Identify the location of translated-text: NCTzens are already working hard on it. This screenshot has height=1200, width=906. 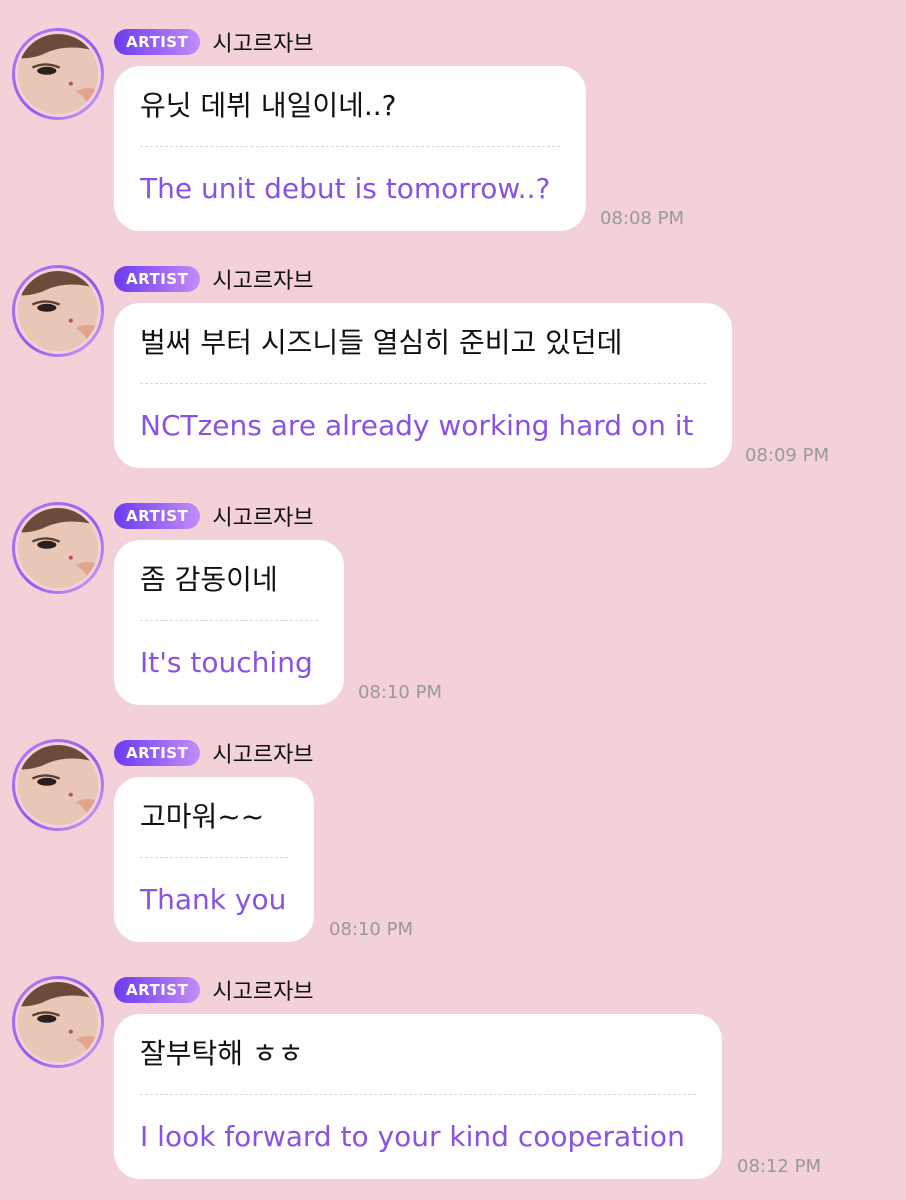
(417, 425).